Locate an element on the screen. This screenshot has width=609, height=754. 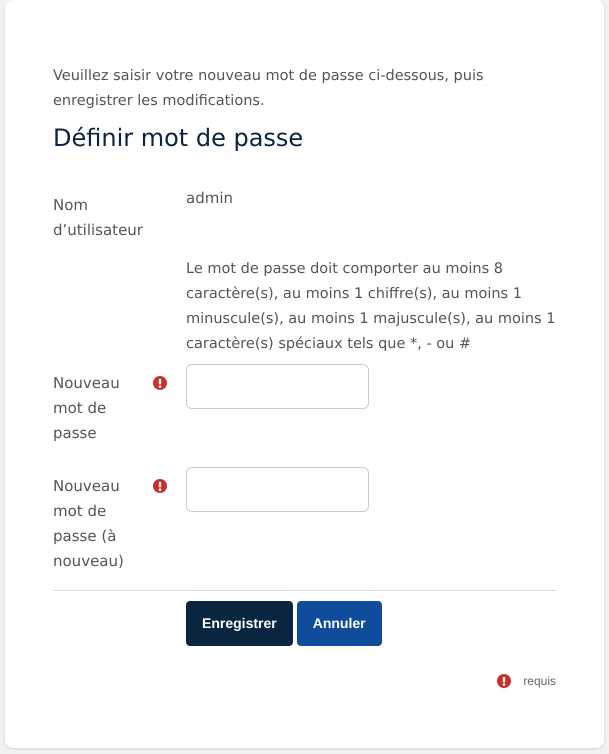
intro-text: Veuillez saisir votre nouveau mot de passe ci-dessous, puis enregistrer les modifications. is located at coordinates (269, 89).